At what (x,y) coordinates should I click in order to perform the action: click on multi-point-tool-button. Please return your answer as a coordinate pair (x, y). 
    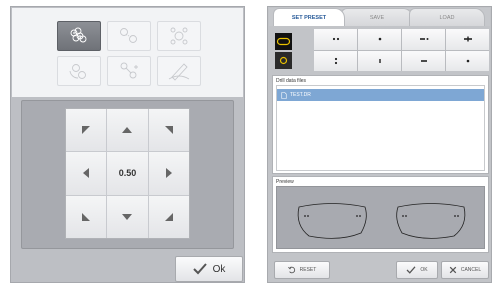
    Looking at the image, I should click on (79, 36).